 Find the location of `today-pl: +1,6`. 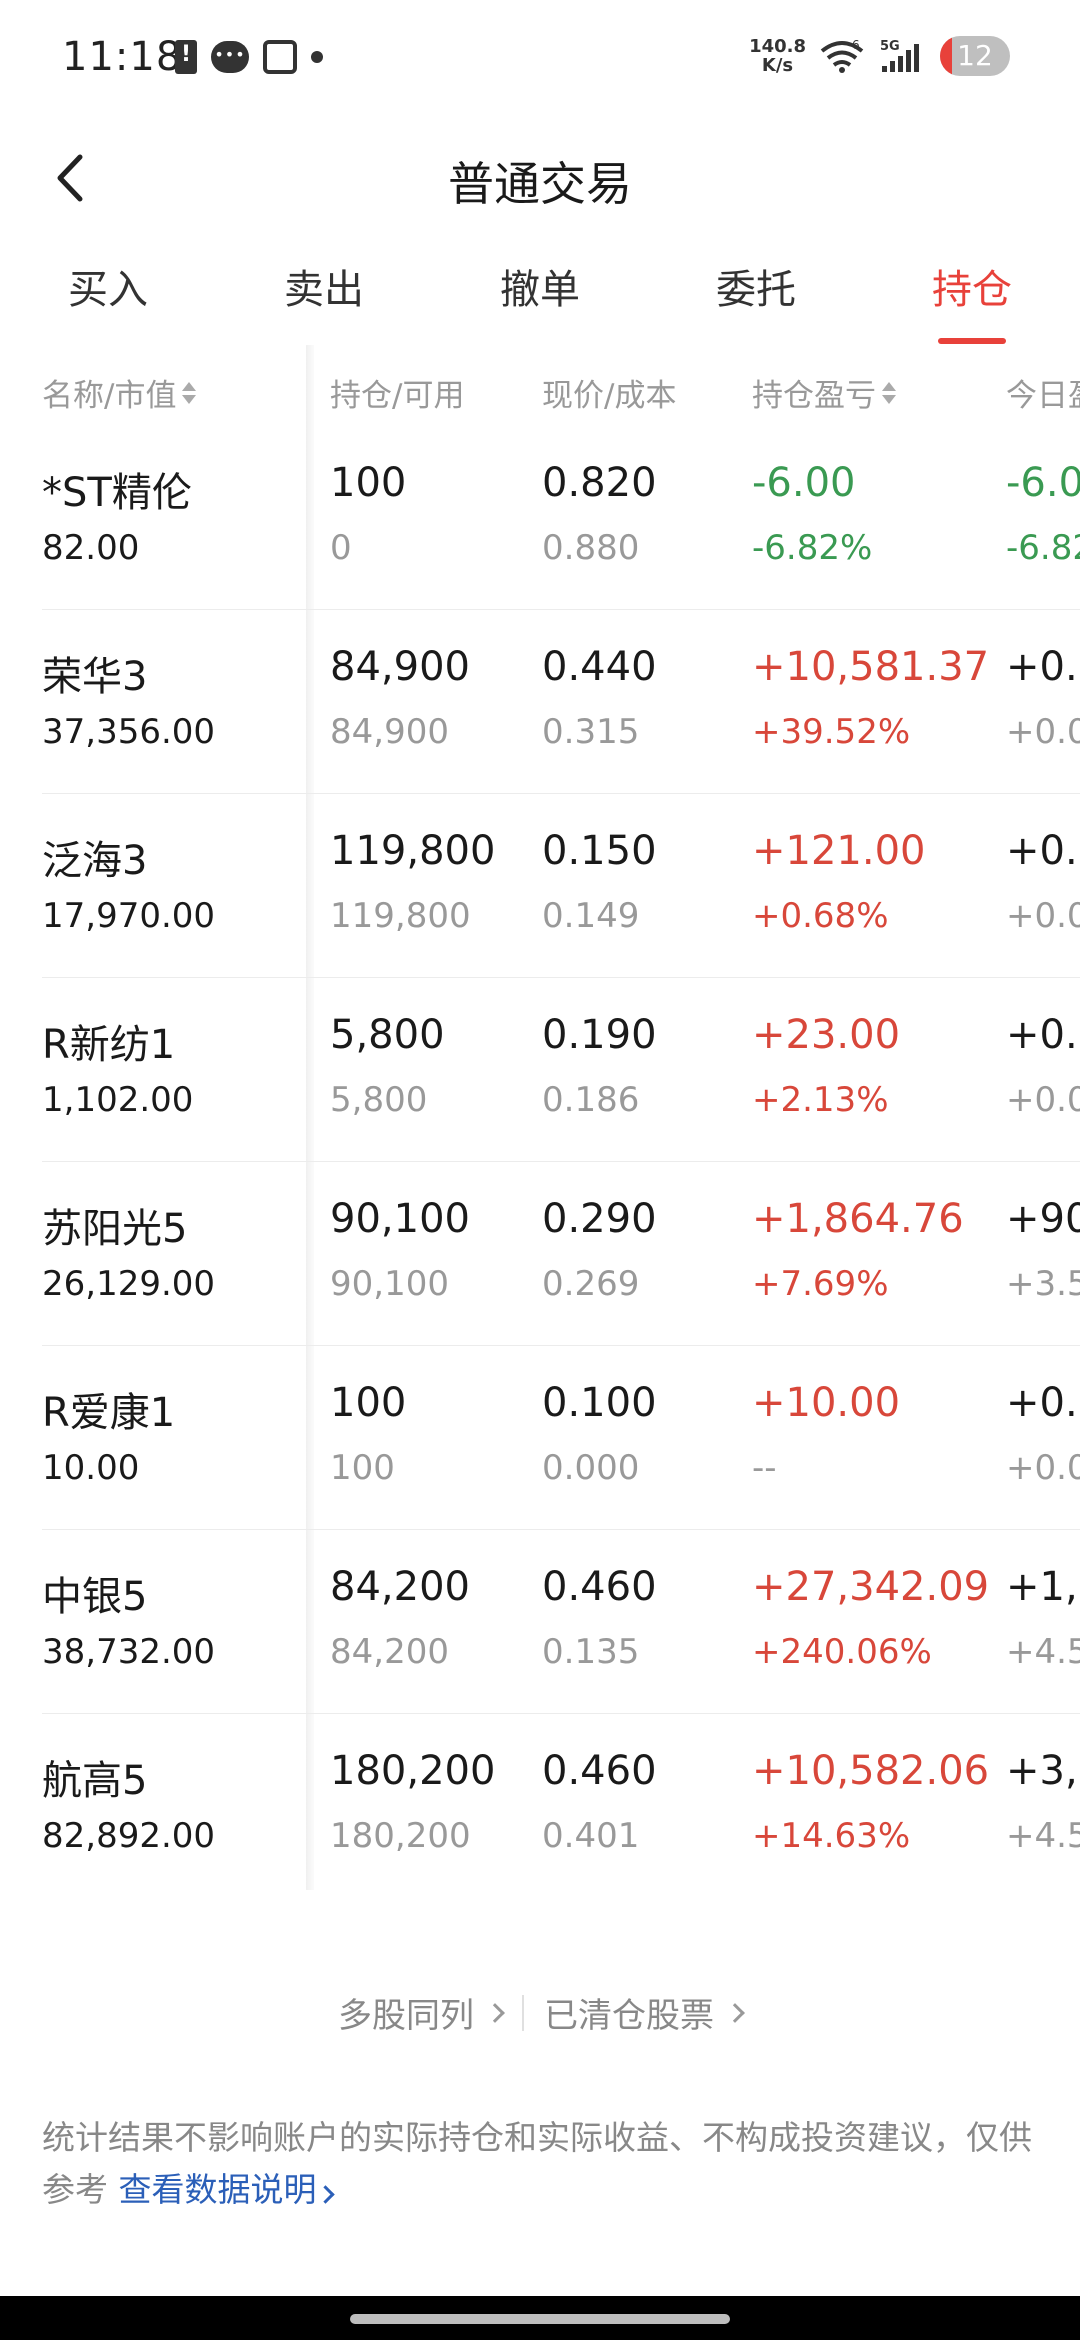

today-pl: +1,6 is located at coordinates (1043, 1587).